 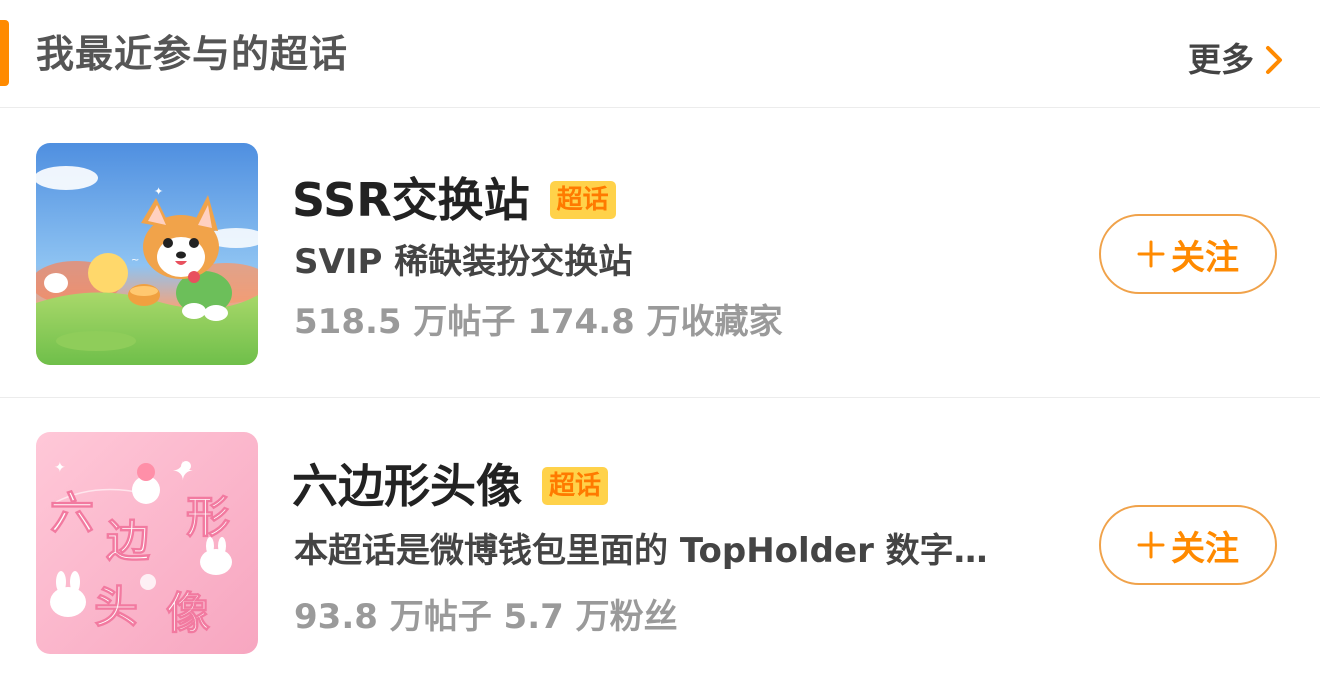 I want to click on chevron-right-icon, so click(x=1274, y=60).